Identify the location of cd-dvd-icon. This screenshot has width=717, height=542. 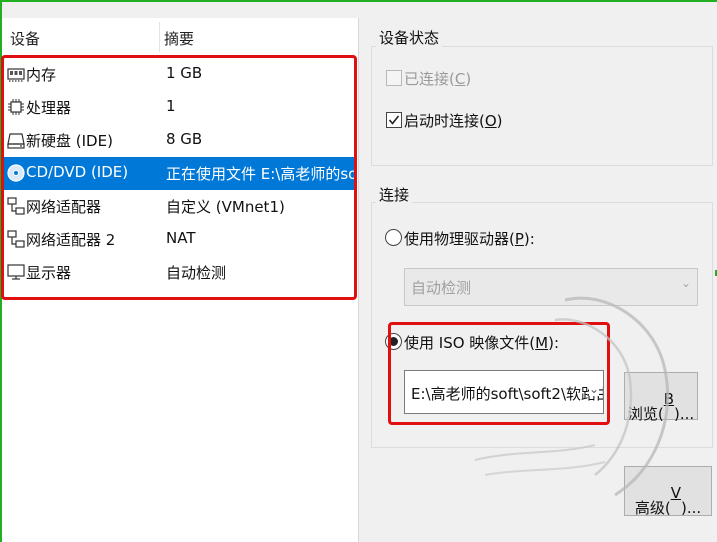
(16, 173).